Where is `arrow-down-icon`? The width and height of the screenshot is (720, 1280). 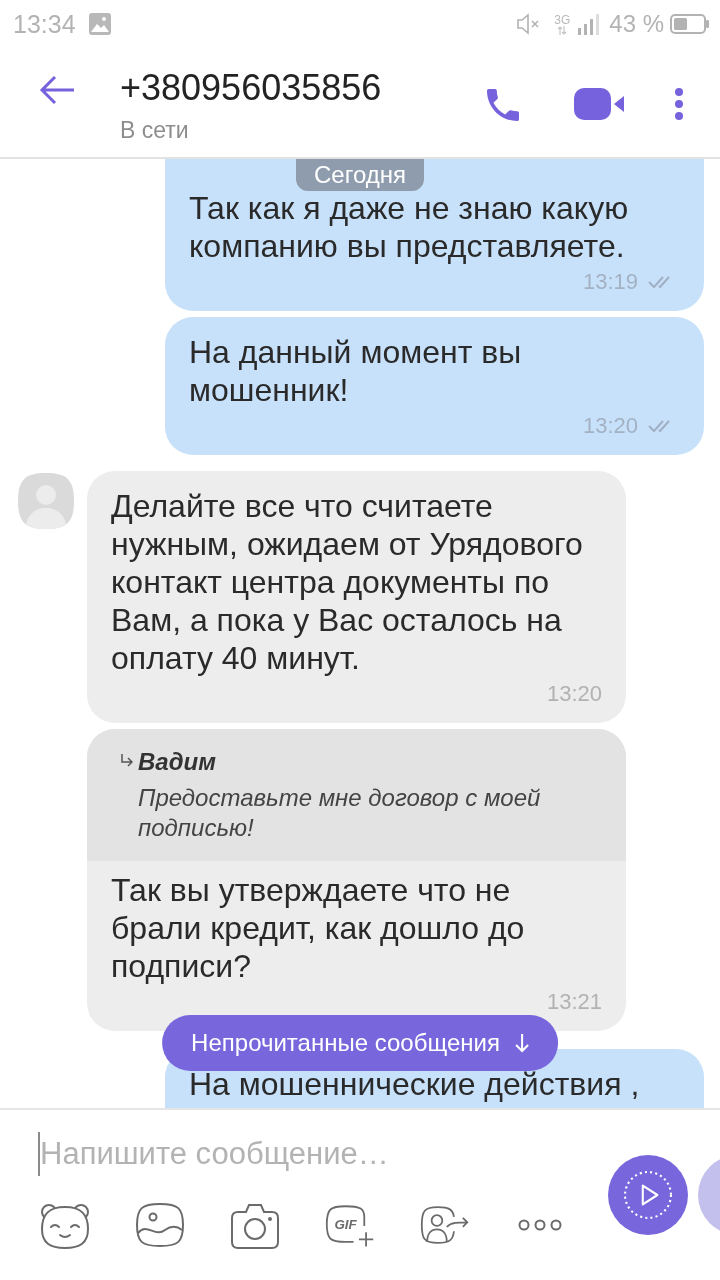
arrow-down-icon is located at coordinates (521, 1043).